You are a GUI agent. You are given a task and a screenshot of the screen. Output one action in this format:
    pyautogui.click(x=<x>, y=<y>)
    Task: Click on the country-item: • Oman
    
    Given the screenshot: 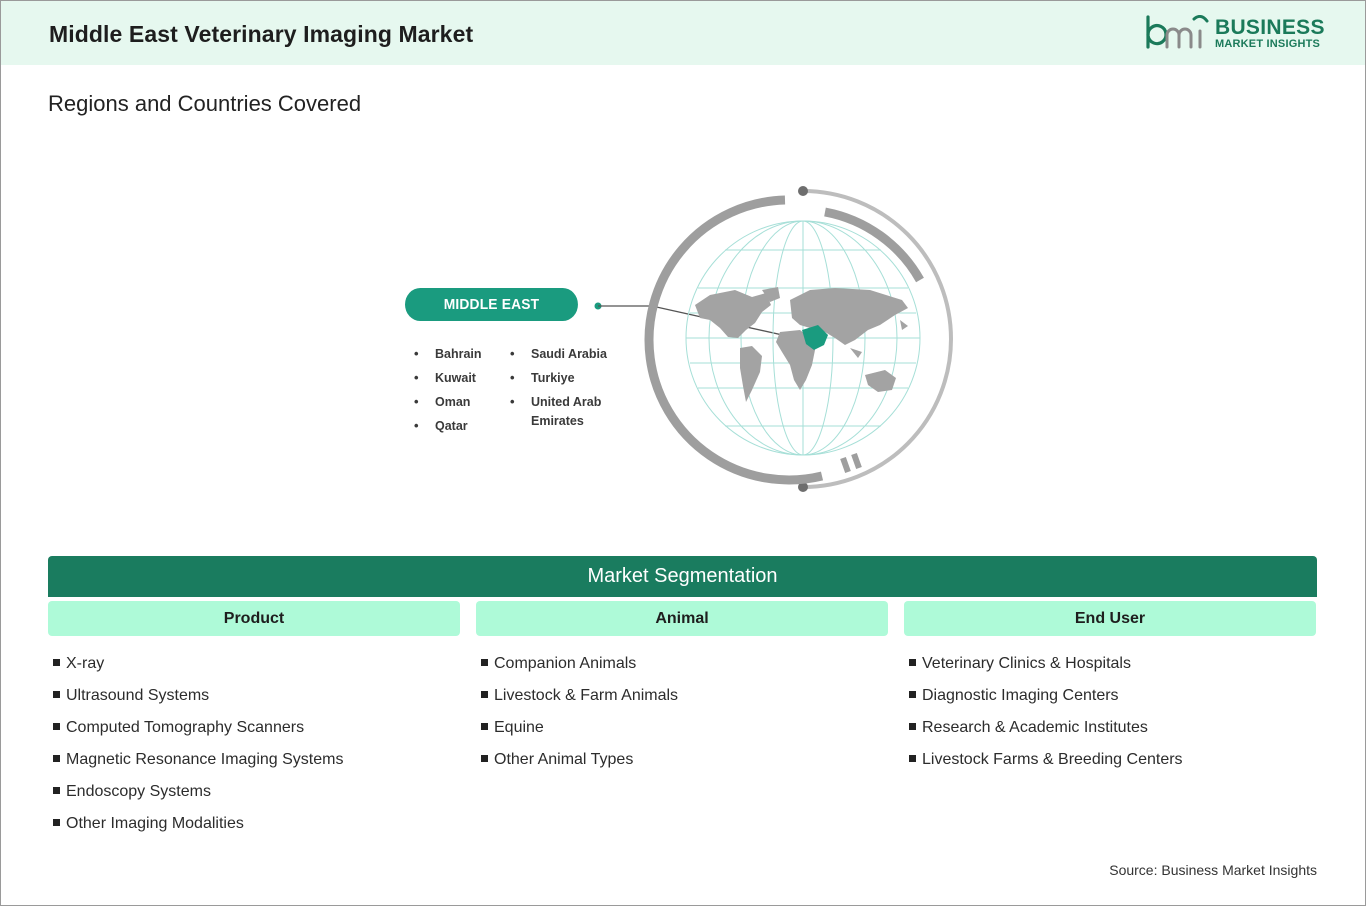 What is the action you would take?
    pyautogui.click(x=442, y=401)
    